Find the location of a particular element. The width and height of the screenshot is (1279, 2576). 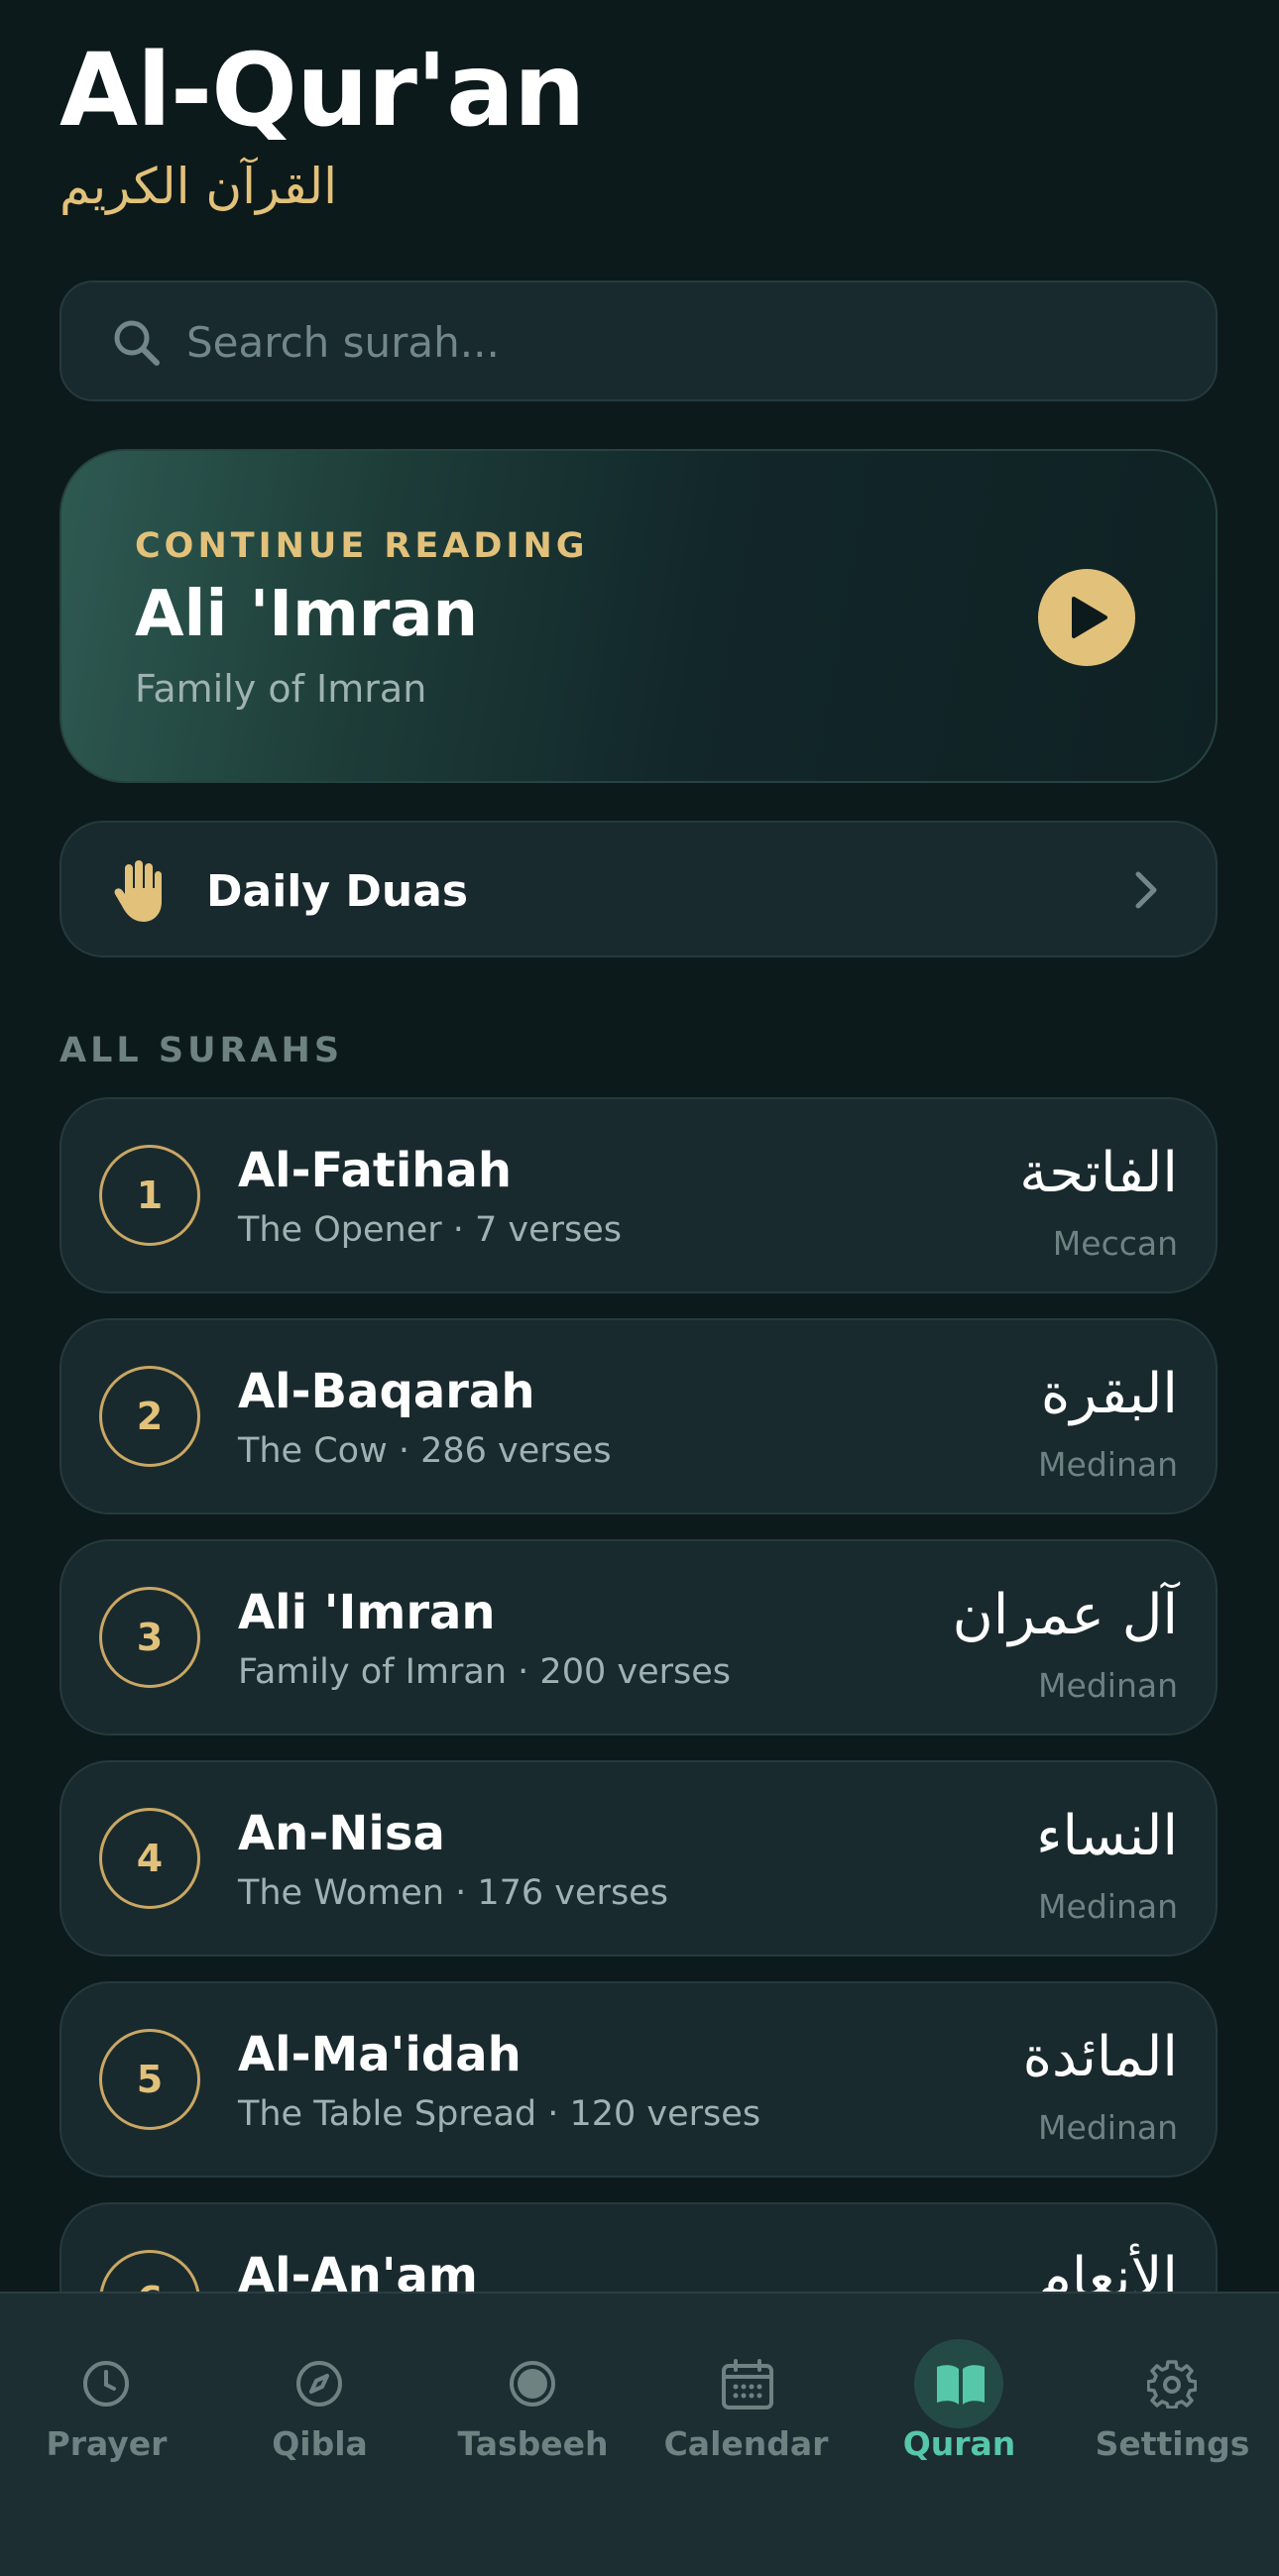

surah-meta: Family of Imran · 200 verses is located at coordinates (485, 1672).